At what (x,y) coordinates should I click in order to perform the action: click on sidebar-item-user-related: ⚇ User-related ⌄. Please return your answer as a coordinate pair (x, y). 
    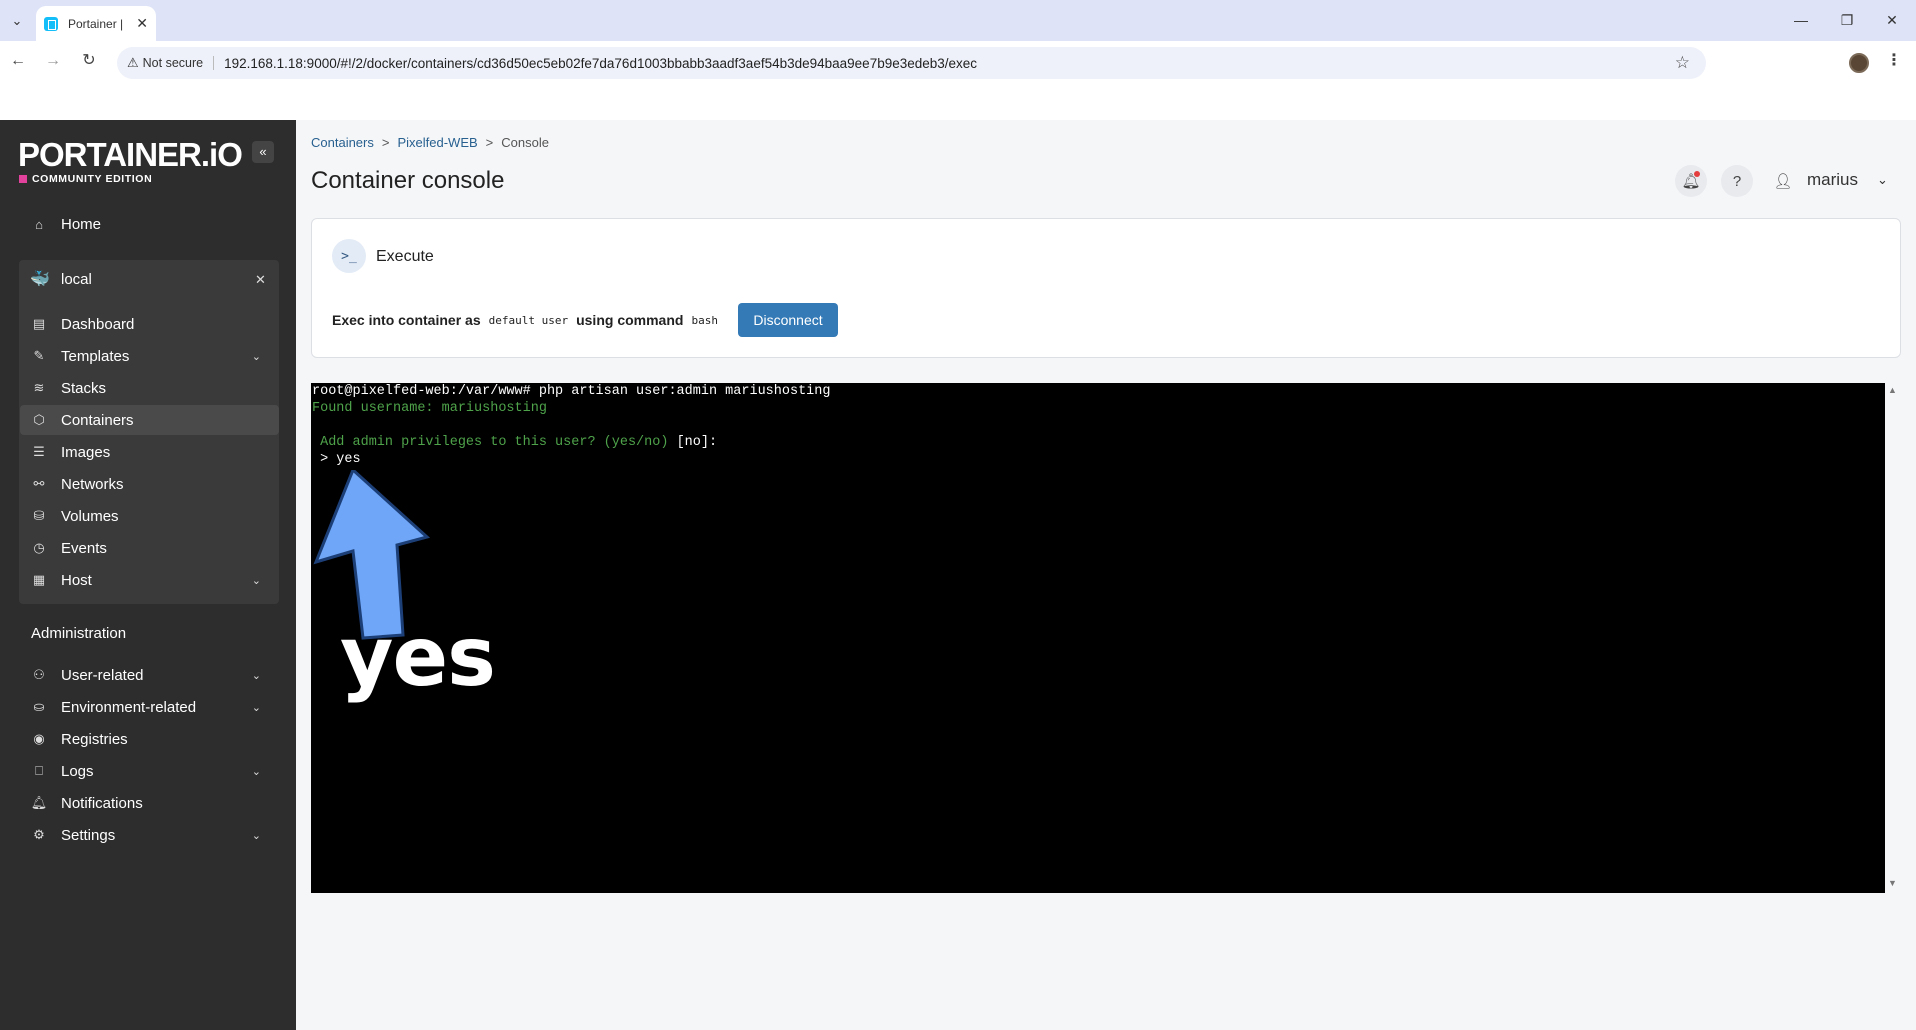
    Looking at the image, I should click on (149, 675).